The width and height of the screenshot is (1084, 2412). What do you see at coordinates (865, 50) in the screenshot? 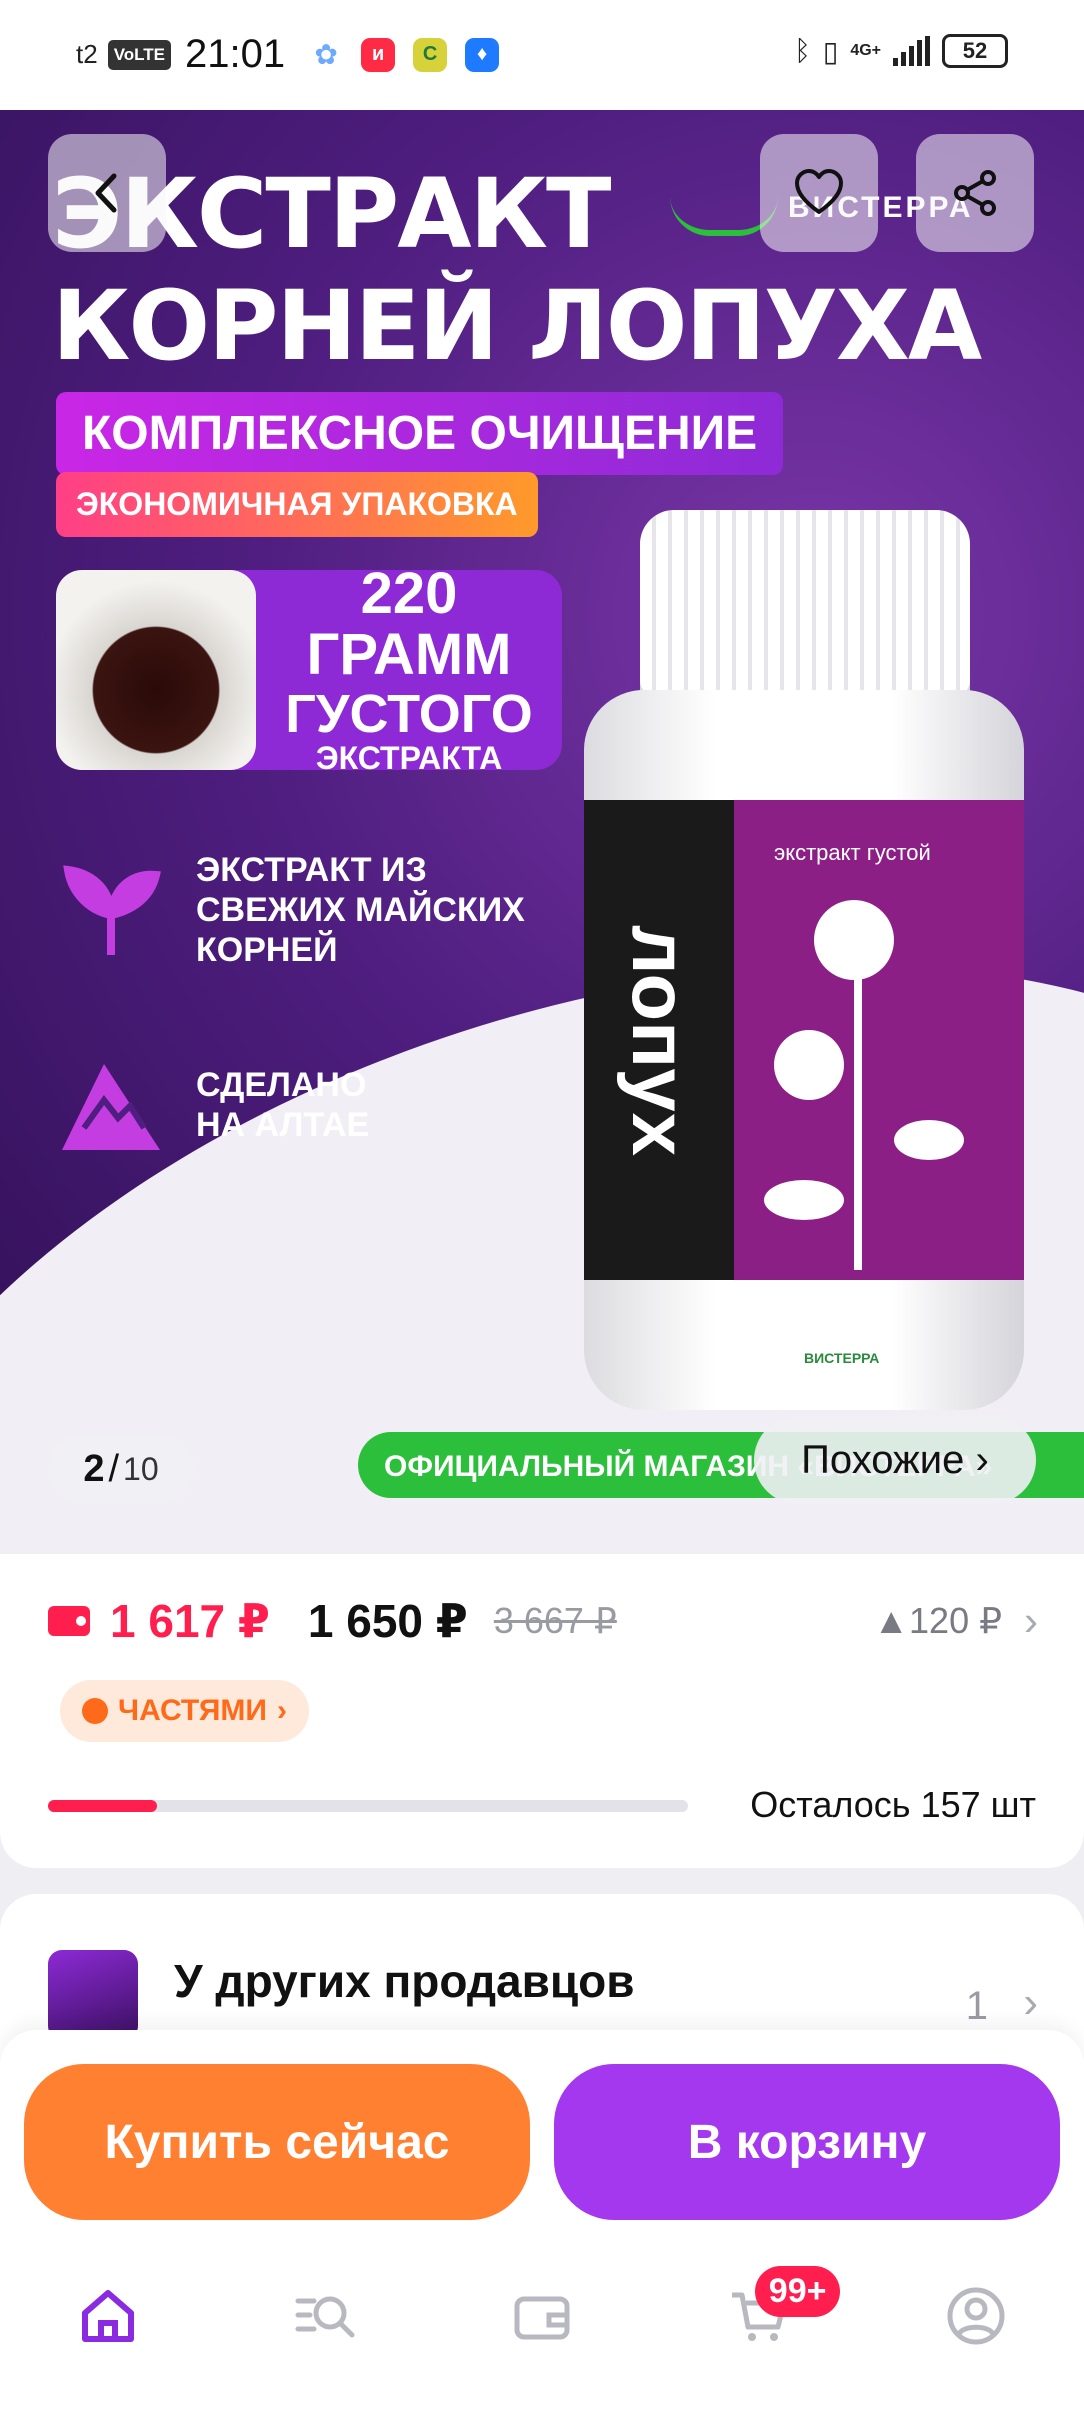
I see `network-type-label: 4G+` at bounding box center [865, 50].